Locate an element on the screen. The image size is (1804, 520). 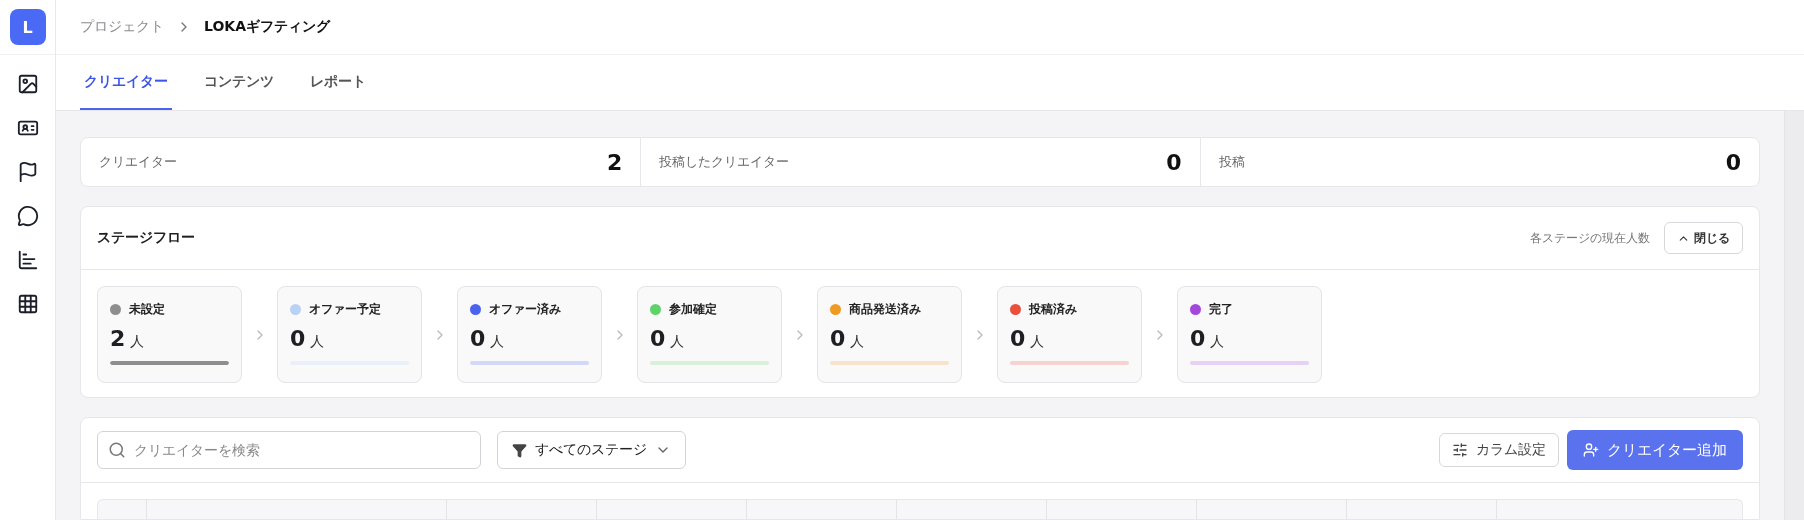
image-icon is located at coordinates (27, 84).